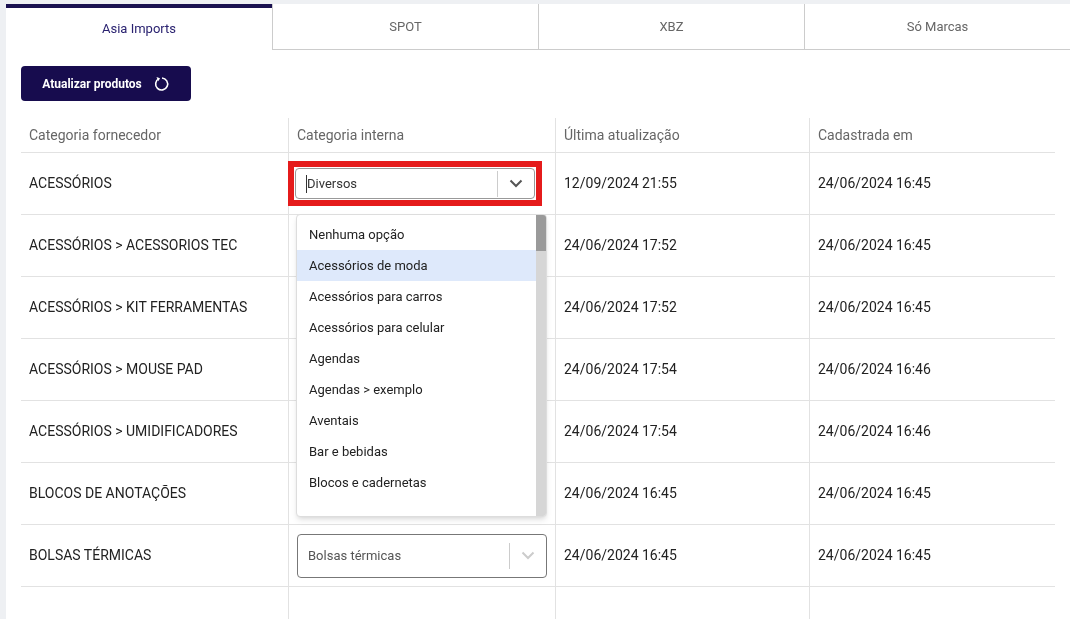 The image size is (1070, 619). I want to click on dropdown-option: Bar e bebidas, so click(416, 451).